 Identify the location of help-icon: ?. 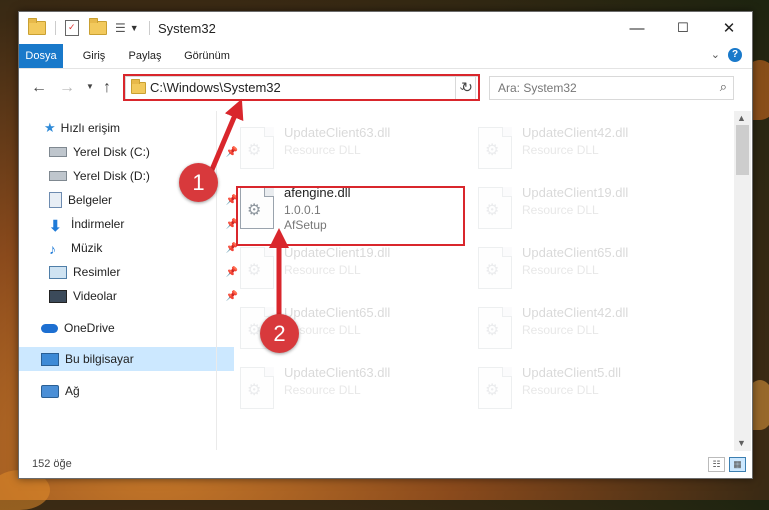
(735, 55).